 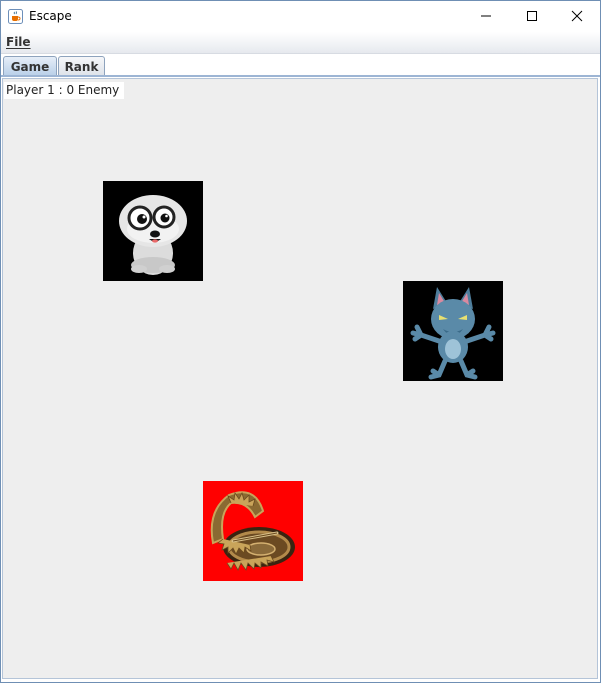 I want to click on close-button, so click(x=577, y=16).